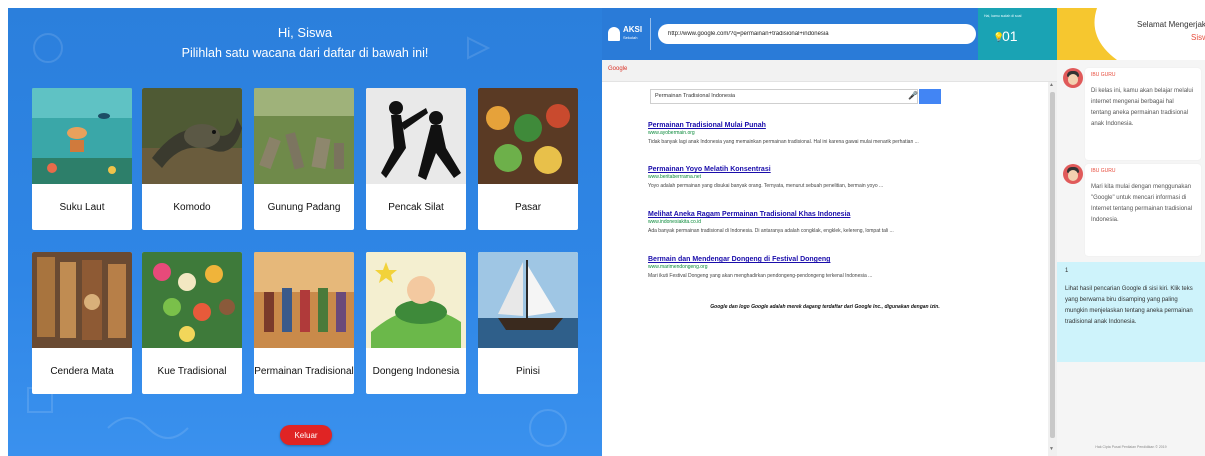  I want to click on toolbar-divider, so click(650, 34).